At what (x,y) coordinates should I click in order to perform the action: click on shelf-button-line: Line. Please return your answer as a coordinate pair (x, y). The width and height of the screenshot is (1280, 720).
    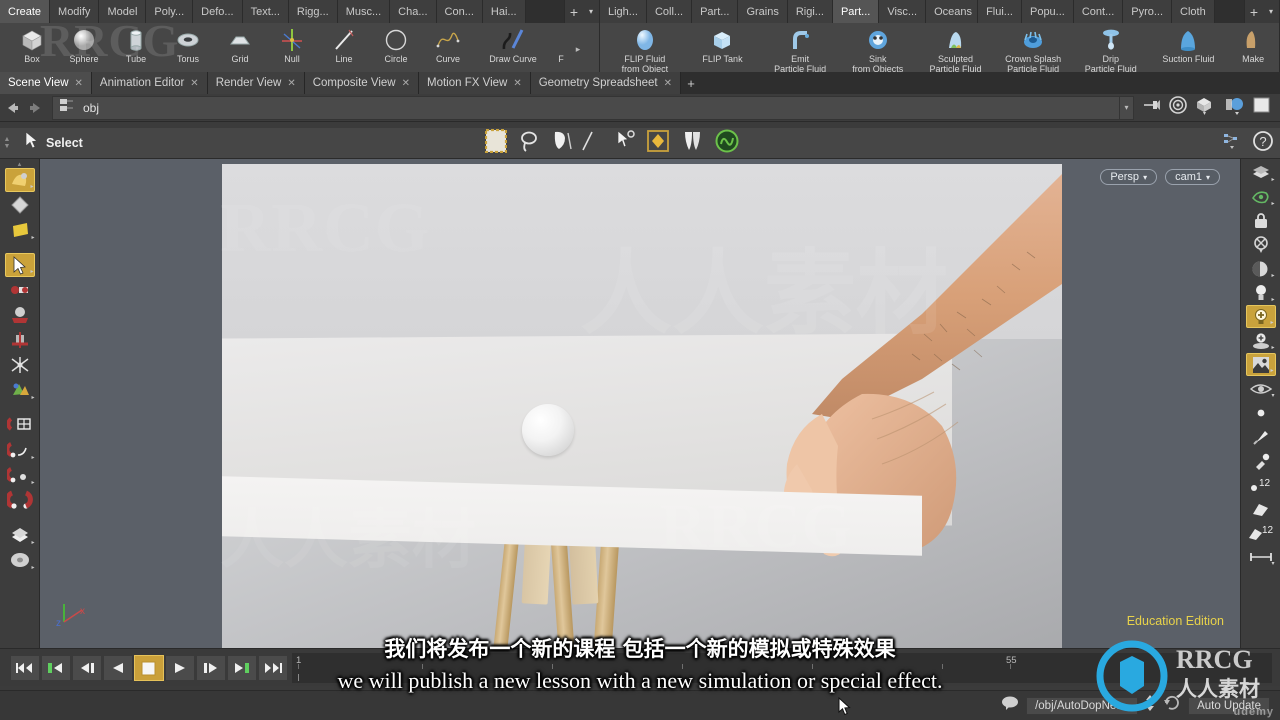
    Looking at the image, I should click on (344, 49).